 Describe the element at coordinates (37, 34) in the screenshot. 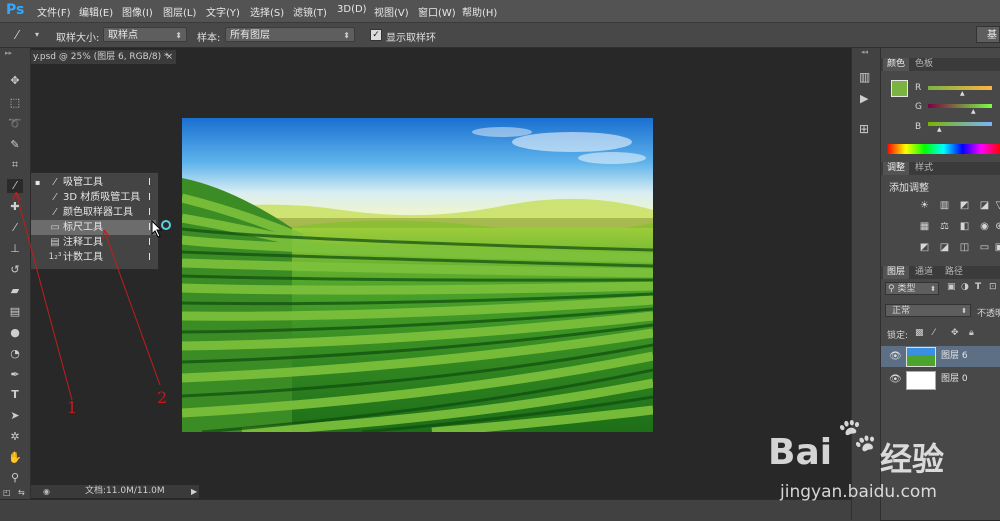

I see `tool-preset-arrow-icon: ▾` at that location.